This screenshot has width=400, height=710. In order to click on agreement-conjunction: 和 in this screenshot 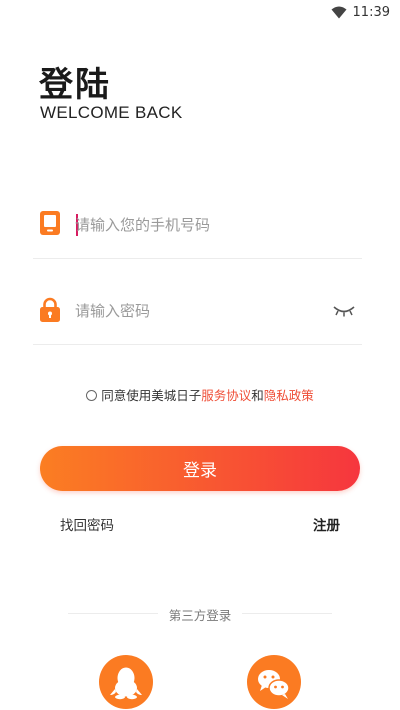, I will do `click(257, 395)`.